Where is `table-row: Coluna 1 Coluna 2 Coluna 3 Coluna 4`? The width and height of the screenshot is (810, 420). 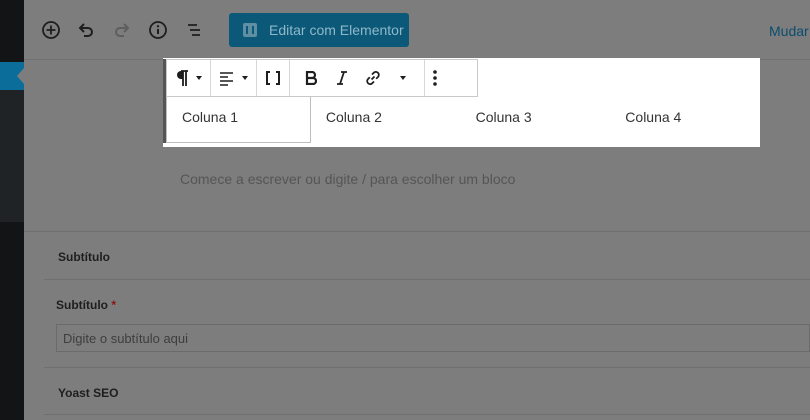
table-row: Coluna 1 Coluna 2 Coluna 3 Coluna 4 is located at coordinates (463, 120).